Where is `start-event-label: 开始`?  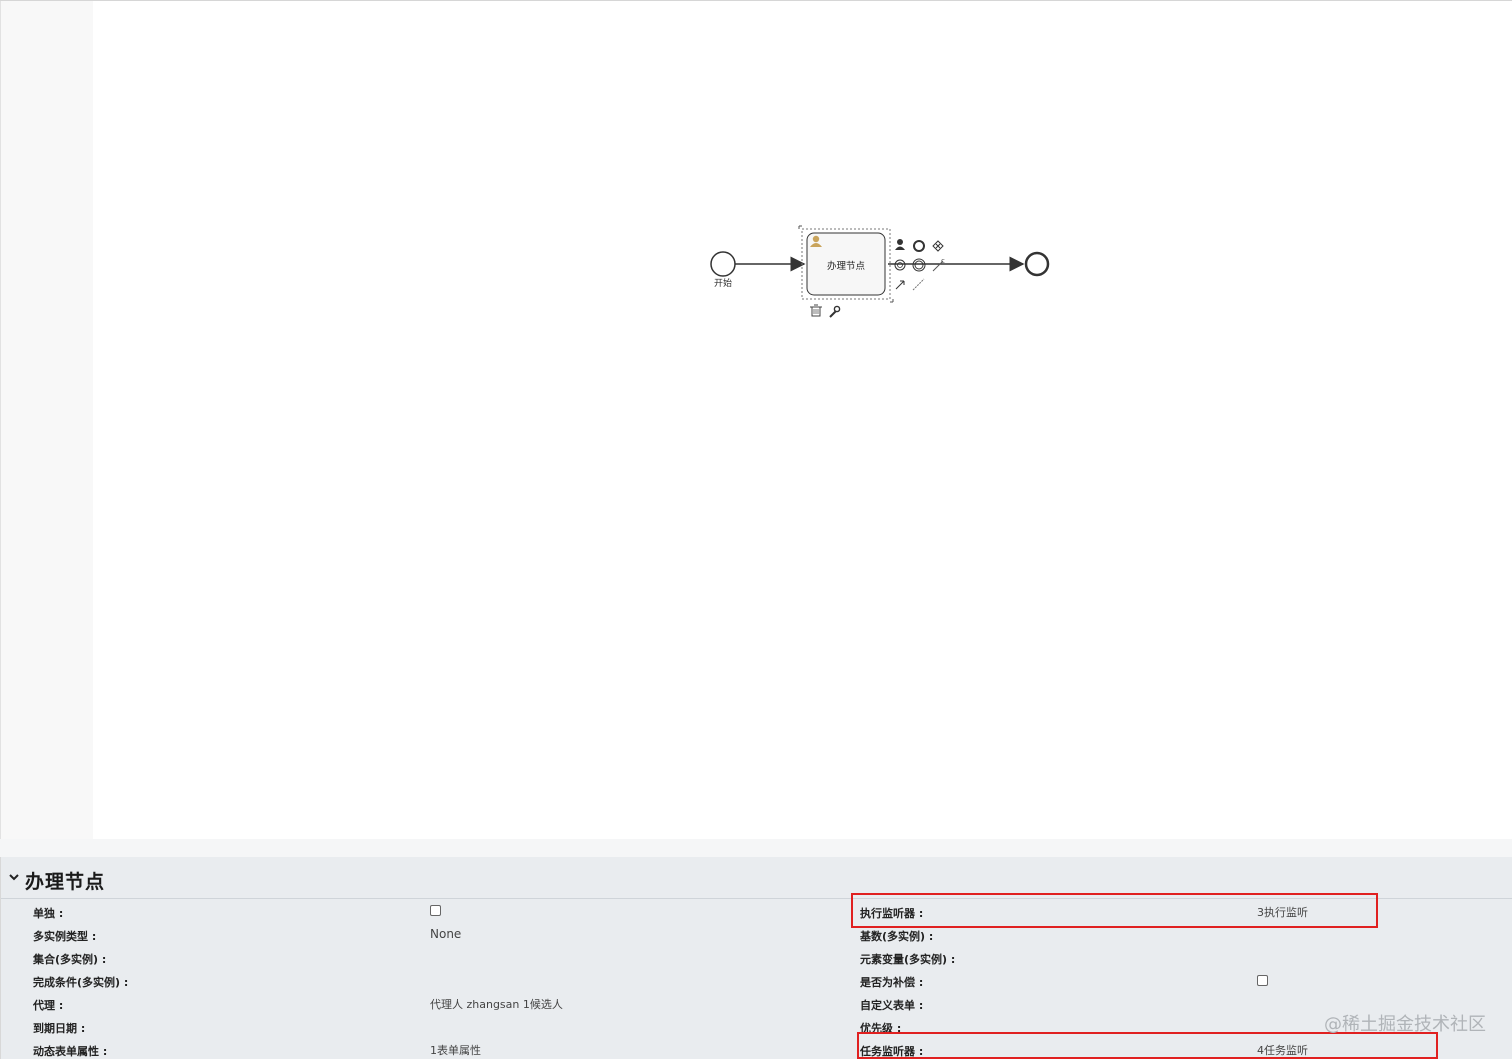
start-event-label: 开始 is located at coordinates (723, 283).